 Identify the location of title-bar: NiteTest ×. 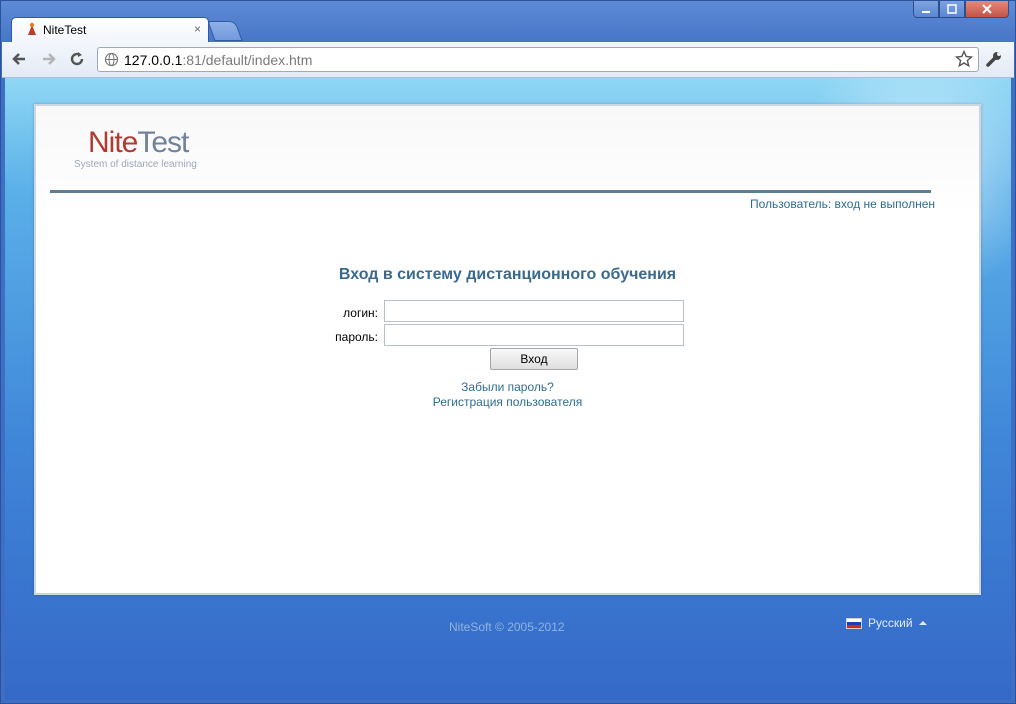
(508, 21).